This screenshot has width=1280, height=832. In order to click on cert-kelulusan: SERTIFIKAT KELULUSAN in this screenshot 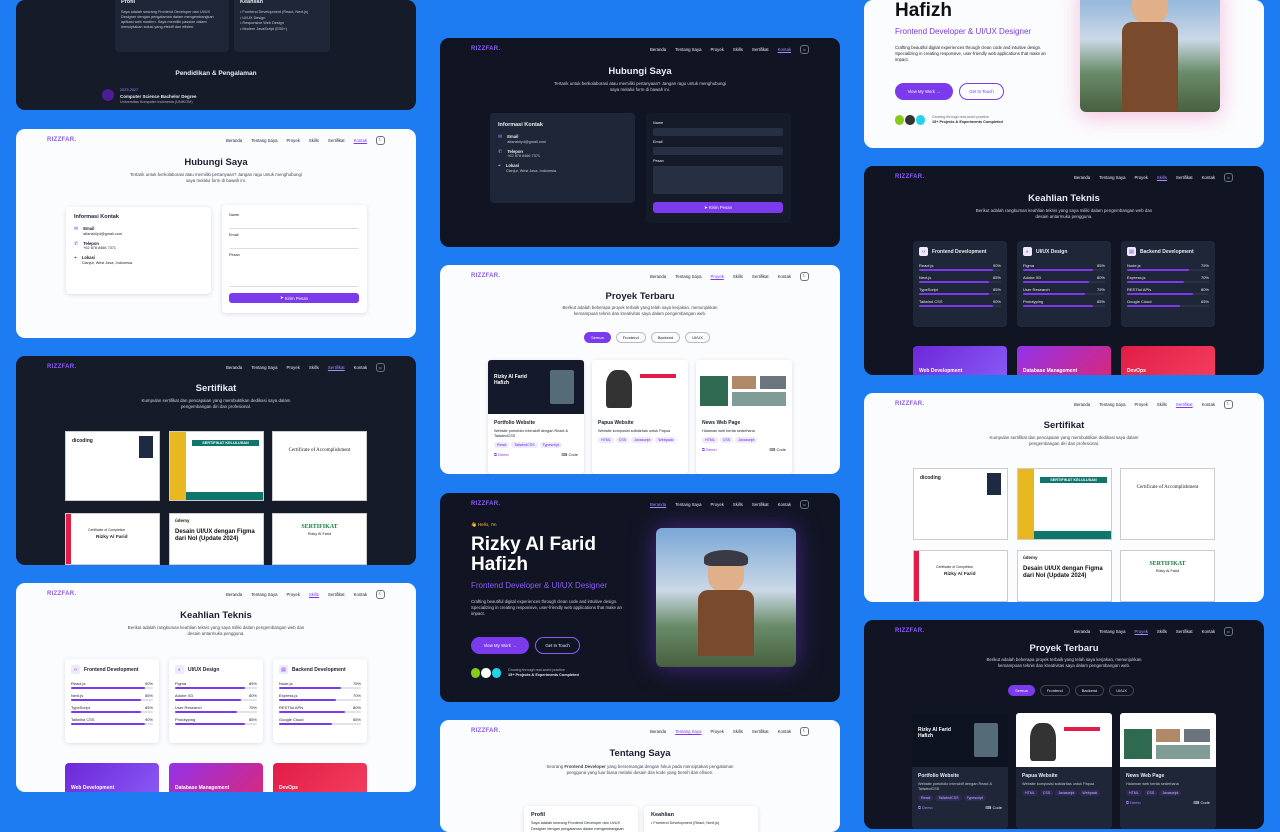, I will do `click(216, 466)`.